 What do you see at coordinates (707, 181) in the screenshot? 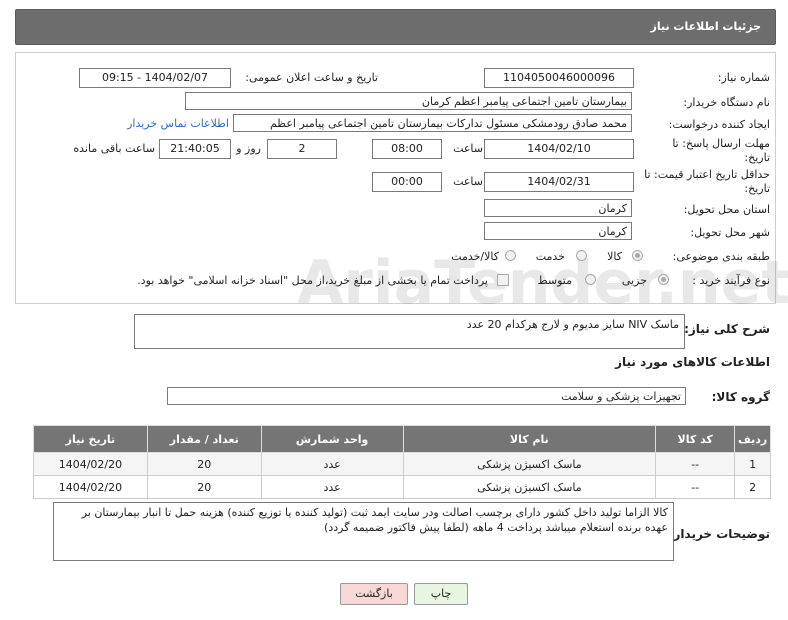
I see `validity-label: حداقل تاریخ اعتبار قیمت: تا تاریخ:` at bounding box center [707, 181].